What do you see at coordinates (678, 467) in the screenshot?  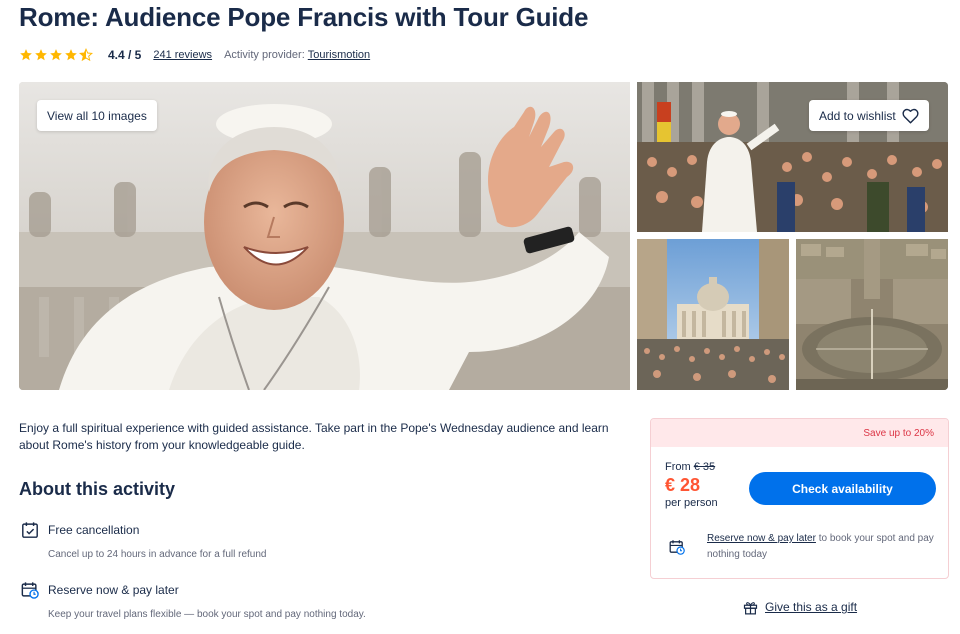 I see `from-label: From` at bounding box center [678, 467].